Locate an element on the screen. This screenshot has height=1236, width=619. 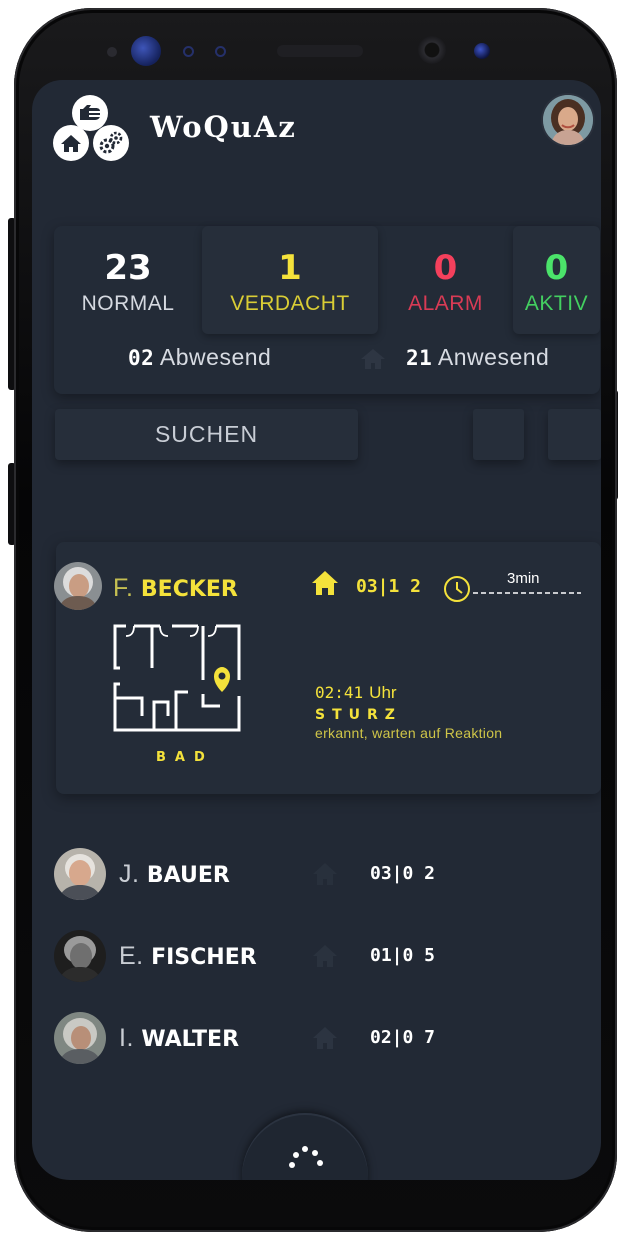
alert-event-time-unit: Uhr is located at coordinates (383, 692).